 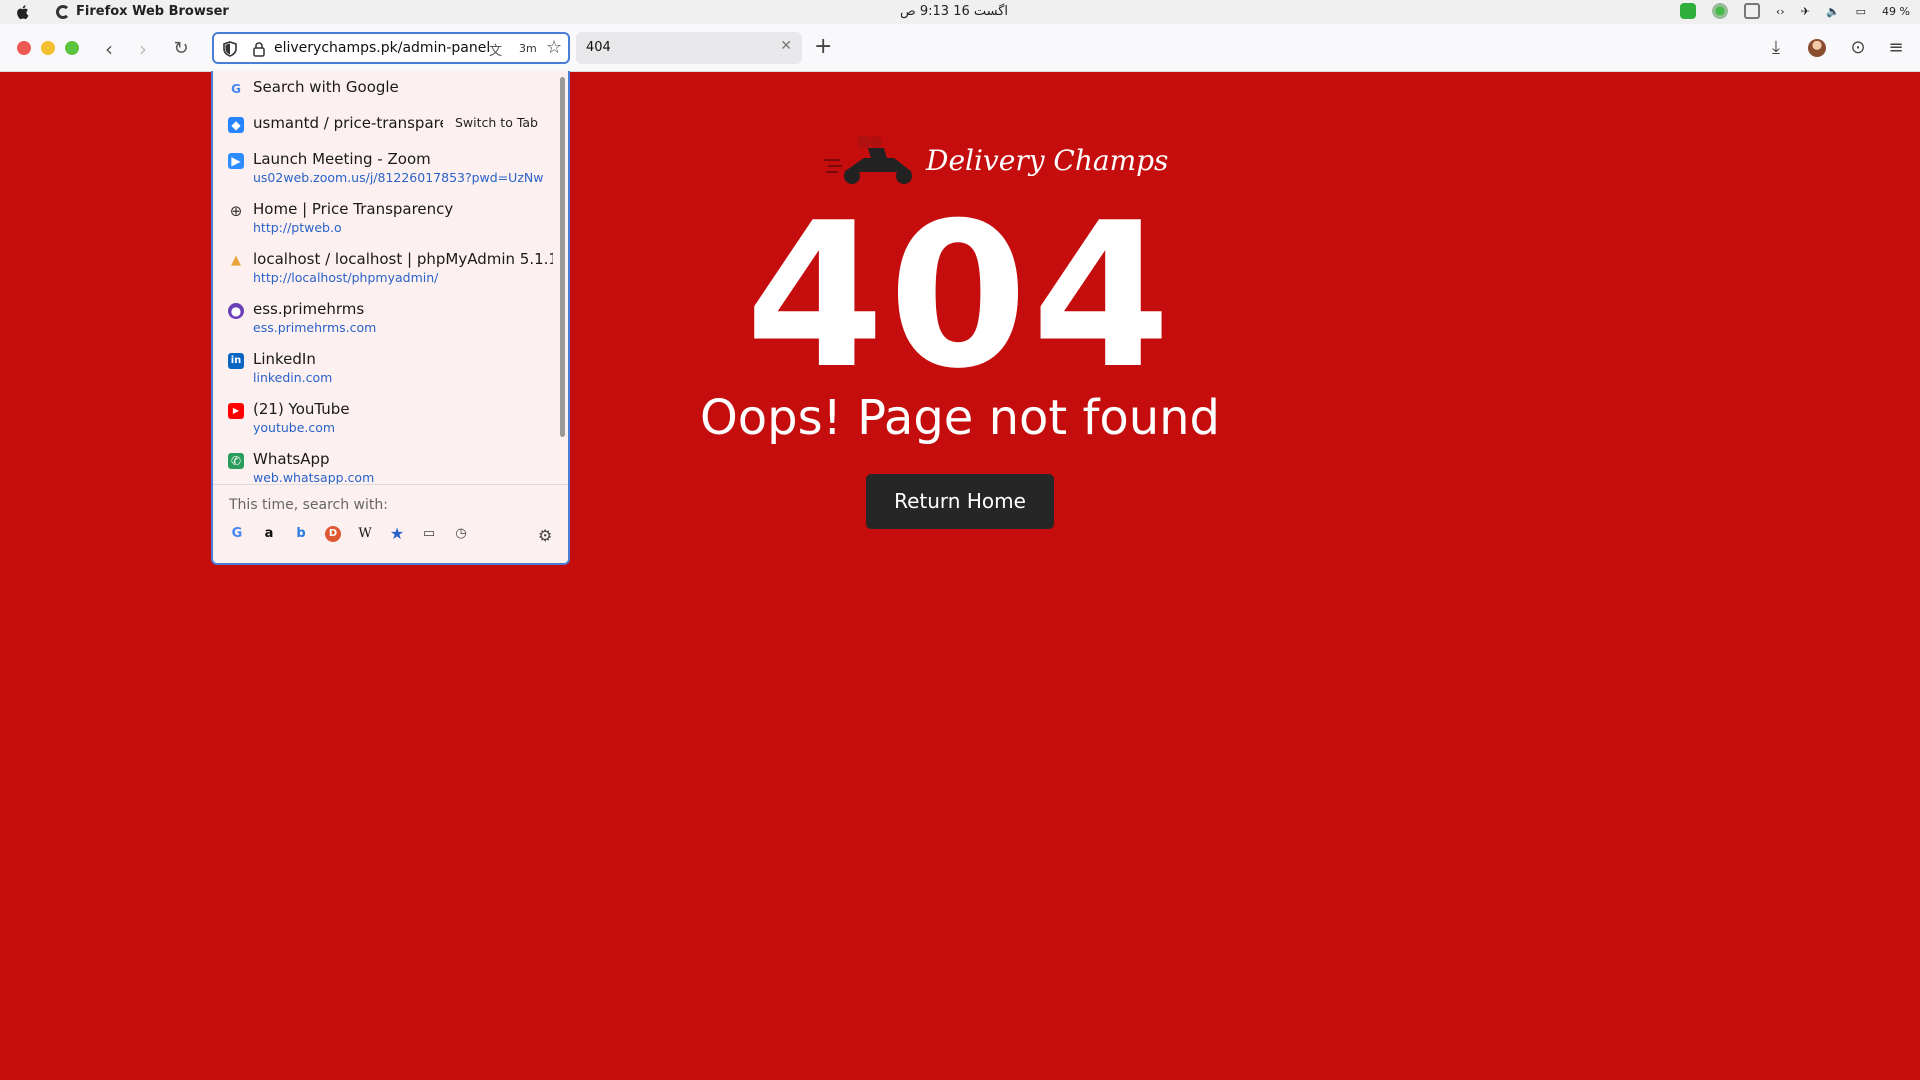 I want to click on translate-icon: 文, so click(x=498, y=49).